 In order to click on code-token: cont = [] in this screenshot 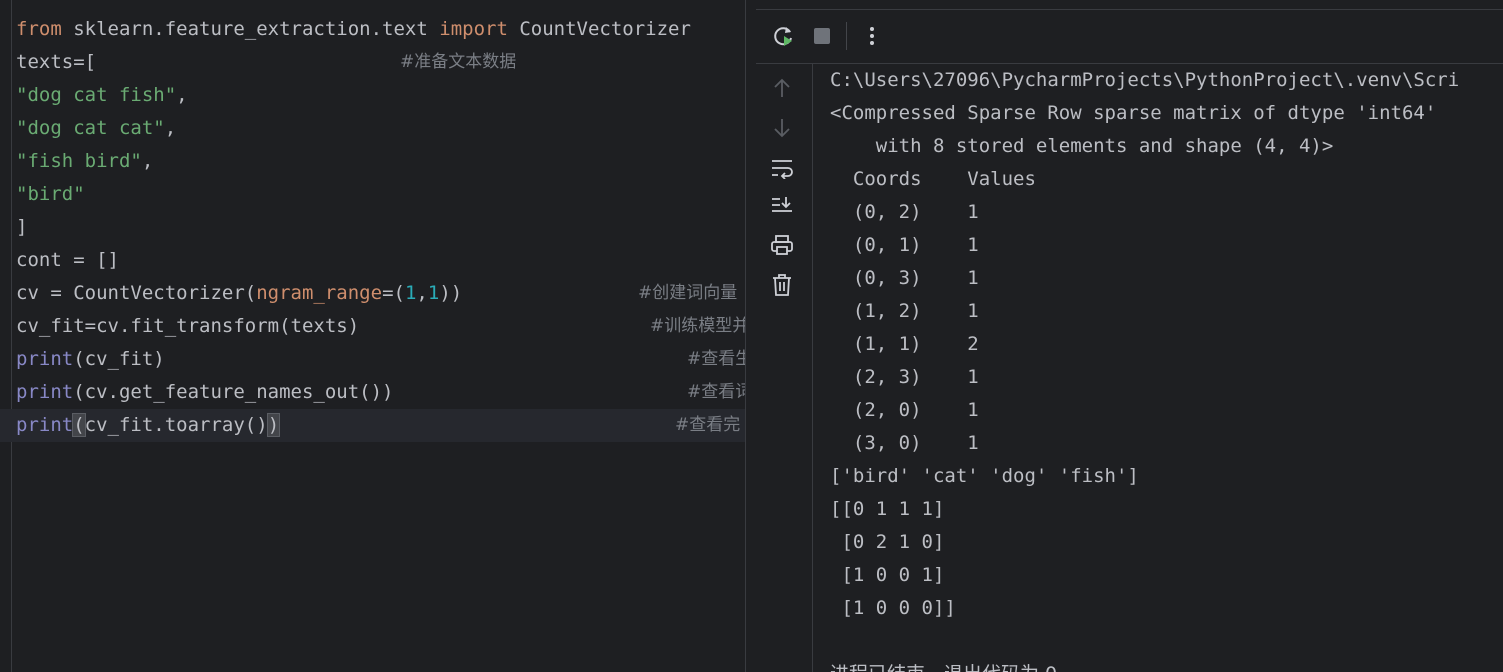, I will do `click(67, 260)`.